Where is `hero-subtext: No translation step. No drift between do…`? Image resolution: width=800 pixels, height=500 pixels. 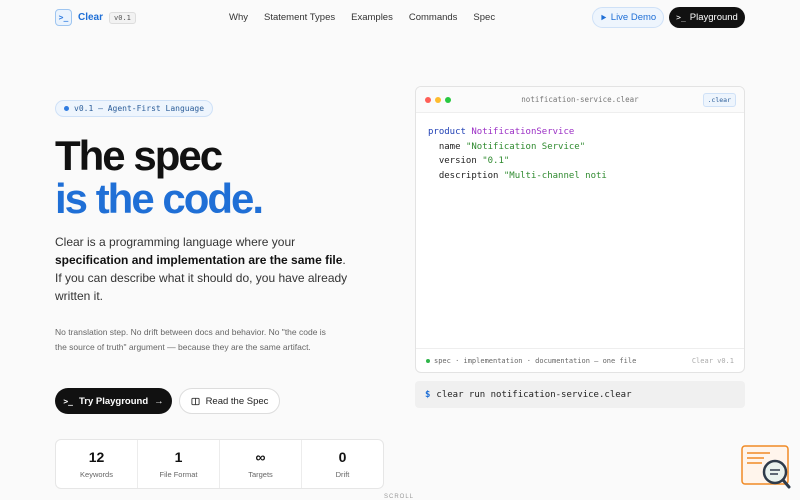 hero-subtext: No translation step. No drift between do… is located at coordinates (190, 339).